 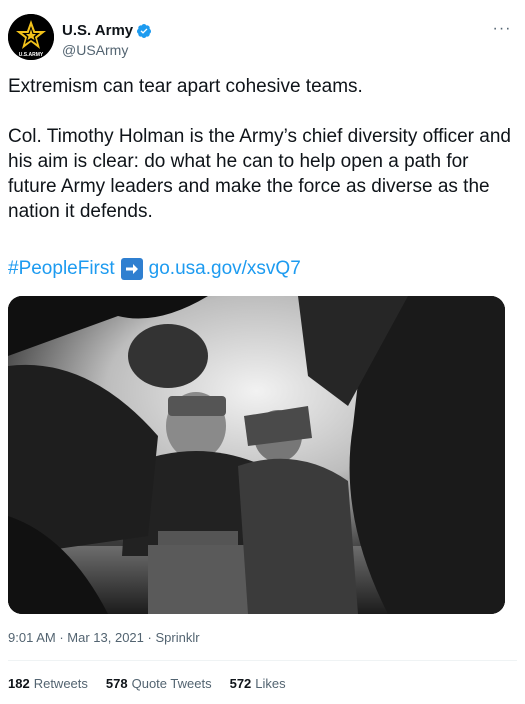 I want to click on display-name-row: U.S. Army, so click(x=107, y=30).